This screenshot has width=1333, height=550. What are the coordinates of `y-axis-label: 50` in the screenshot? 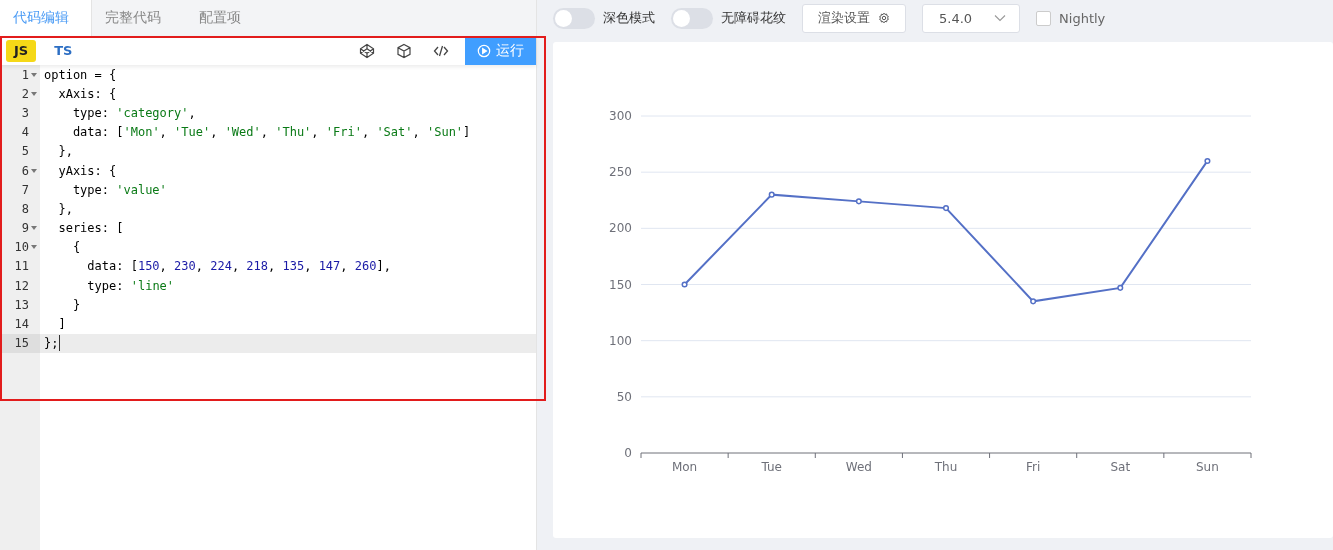 It's located at (624, 396).